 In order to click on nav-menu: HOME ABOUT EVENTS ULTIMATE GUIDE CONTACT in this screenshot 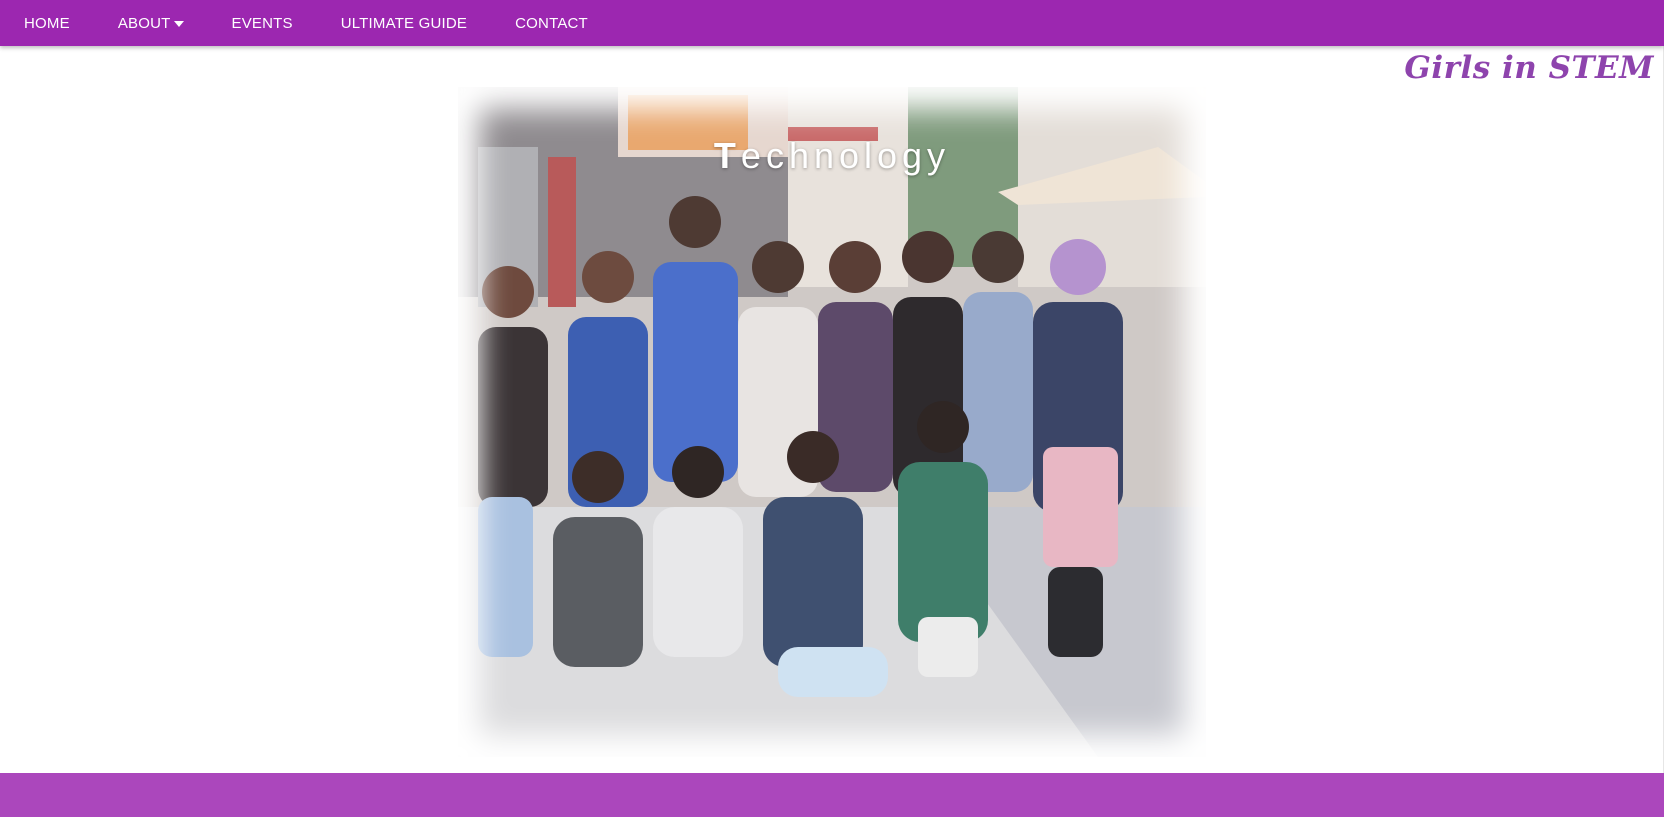, I will do `click(832, 23)`.